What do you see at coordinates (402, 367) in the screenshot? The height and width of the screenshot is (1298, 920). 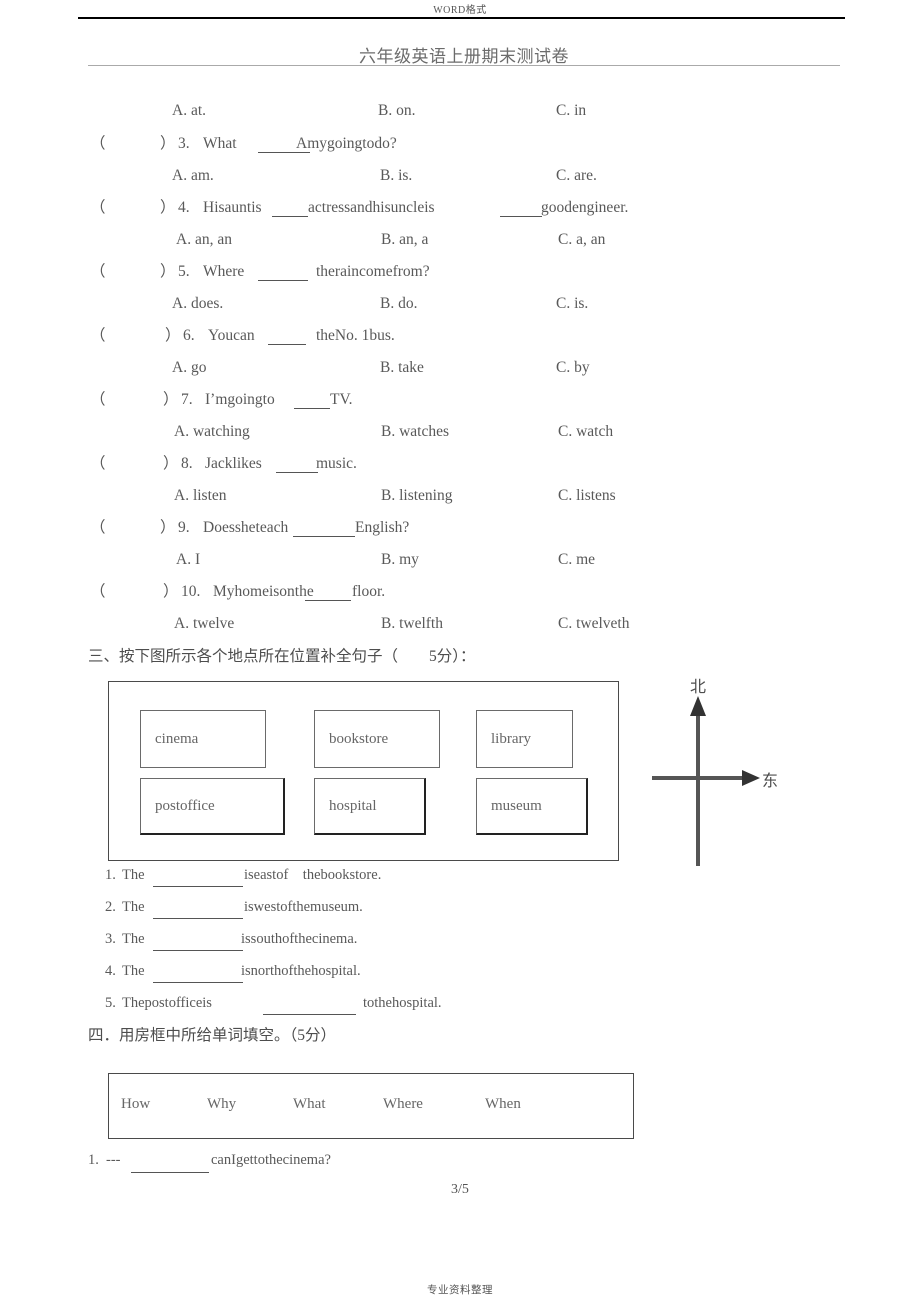 I see `option-b: B. take` at bounding box center [402, 367].